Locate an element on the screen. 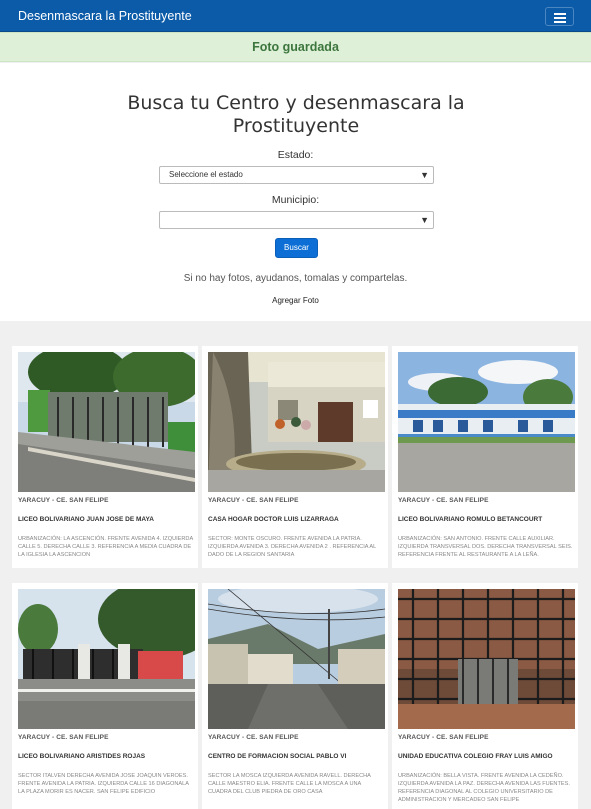 The height and width of the screenshot is (809, 591). navbar: Desenmascara la Prostituyente is located at coordinates (295, 16).